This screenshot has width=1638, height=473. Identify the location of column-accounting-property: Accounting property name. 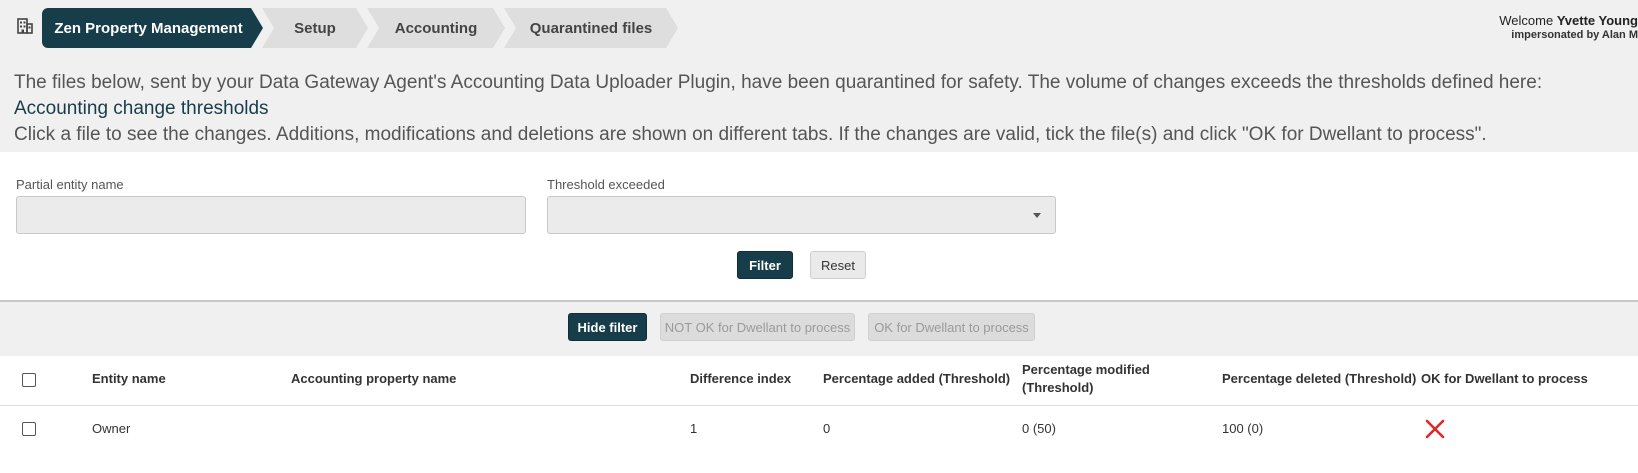
(373, 379).